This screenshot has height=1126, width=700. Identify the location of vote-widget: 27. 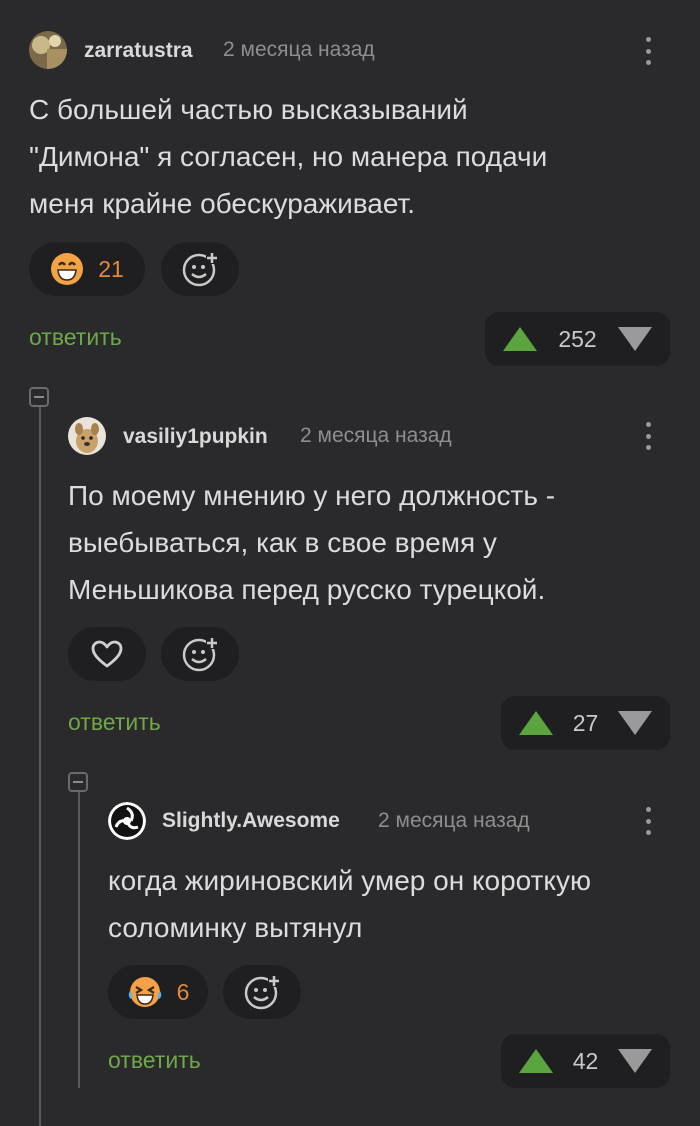
(585, 723).